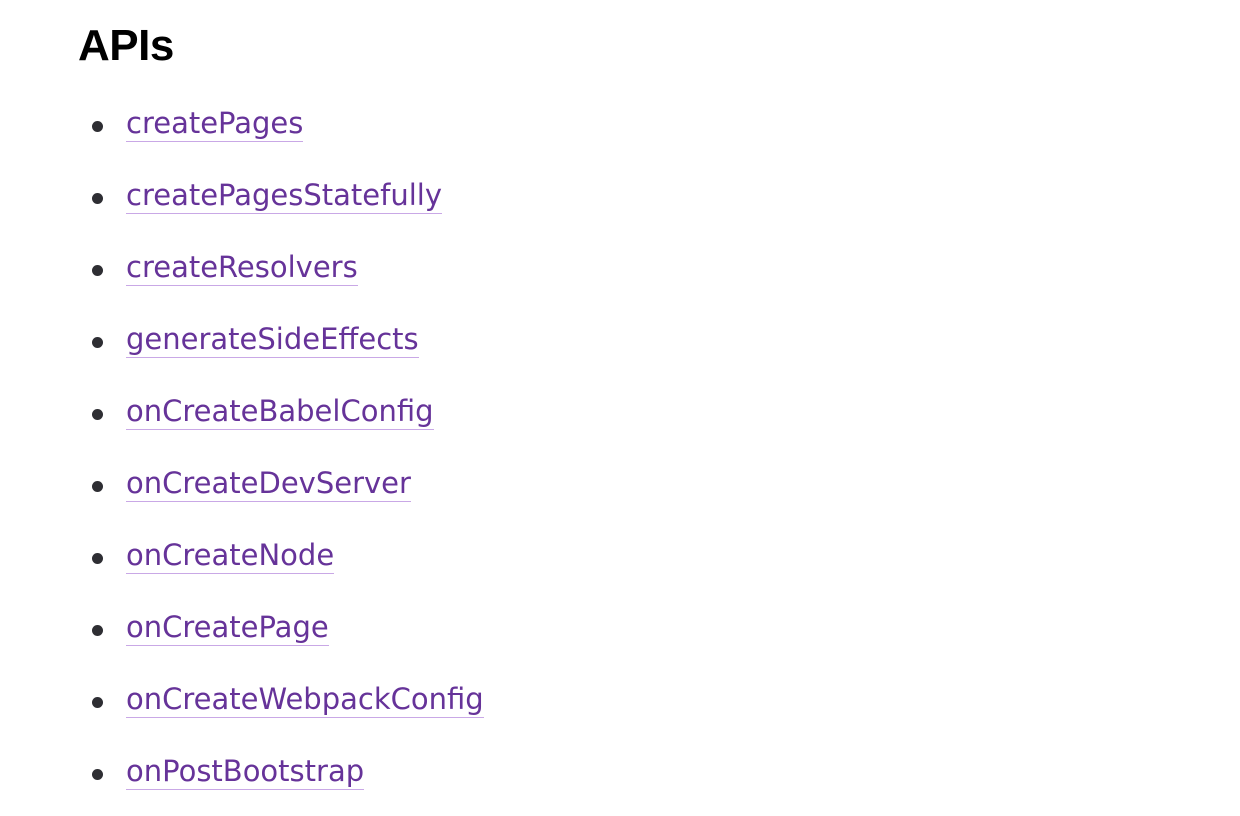 The height and width of the screenshot is (816, 1240). I want to click on list-item: onCreatePage, so click(350, 630).